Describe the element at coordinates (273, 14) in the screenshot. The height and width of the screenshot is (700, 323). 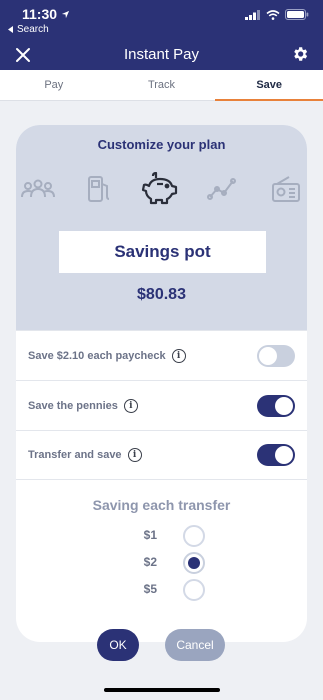
I see `wifi-icon` at that location.